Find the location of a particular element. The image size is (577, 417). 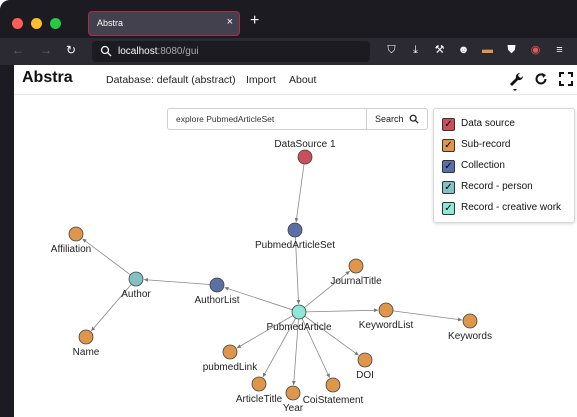

graph-node-label: JournalTitle is located at coordinates (356, 281).